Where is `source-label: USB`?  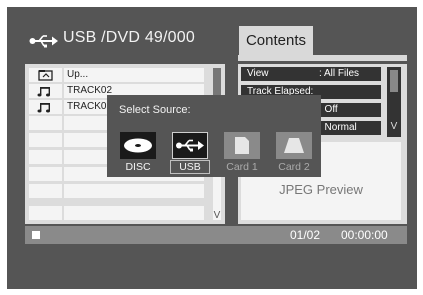
source-label: USB is located at coordinates (190, 167).